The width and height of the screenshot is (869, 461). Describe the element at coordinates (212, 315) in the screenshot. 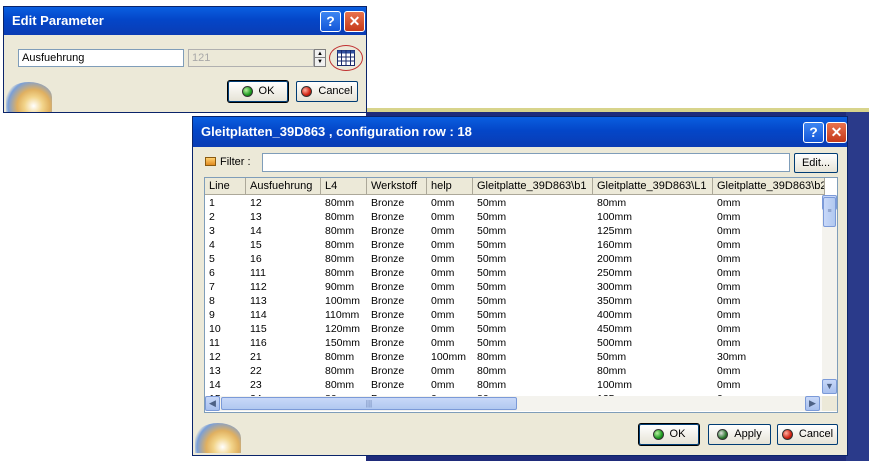

I see `table-cell: 9` at that location.